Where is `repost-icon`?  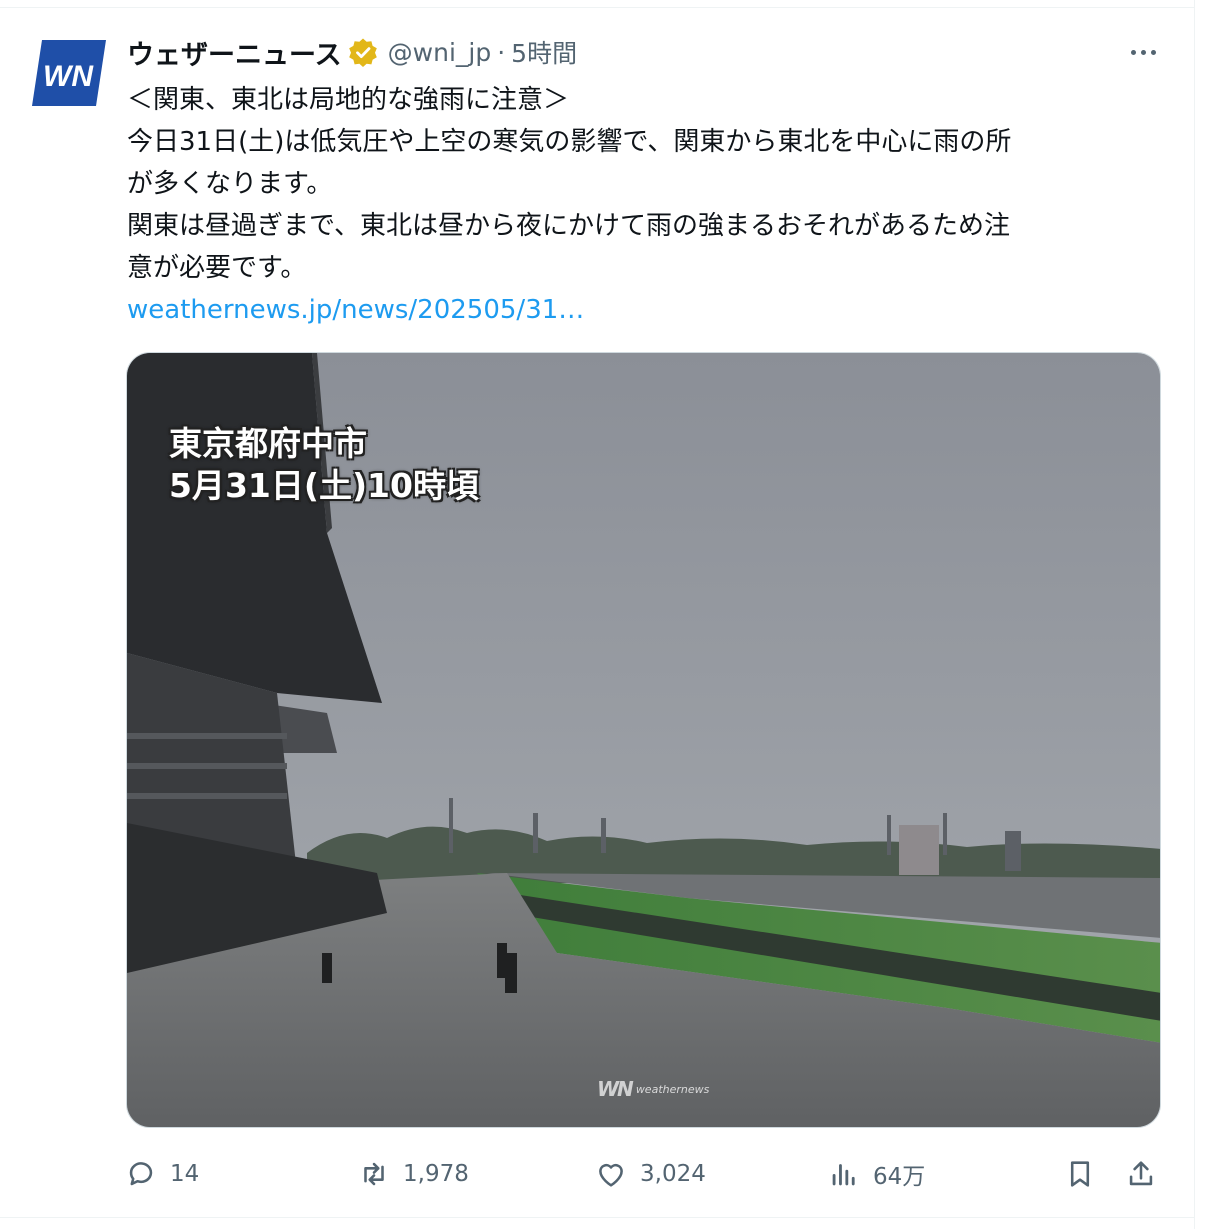
repost-icon is located at coordinates (374, 1174).